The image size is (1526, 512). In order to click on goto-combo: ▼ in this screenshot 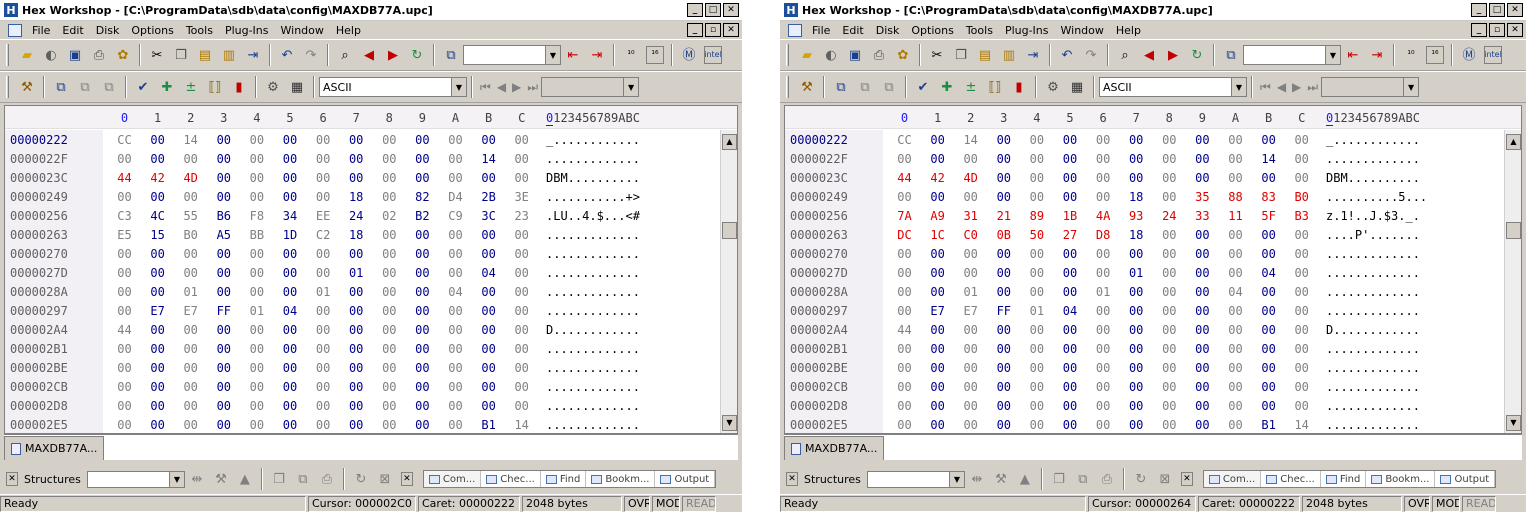, I will do `click(512, 55)`.